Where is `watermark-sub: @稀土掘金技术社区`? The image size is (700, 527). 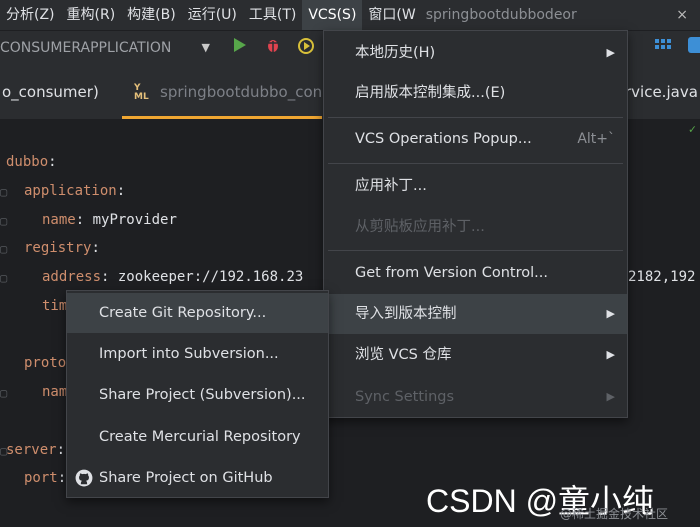 watermark-sub: @稀土掘金技术社区 is located at coordinates (614, 514).